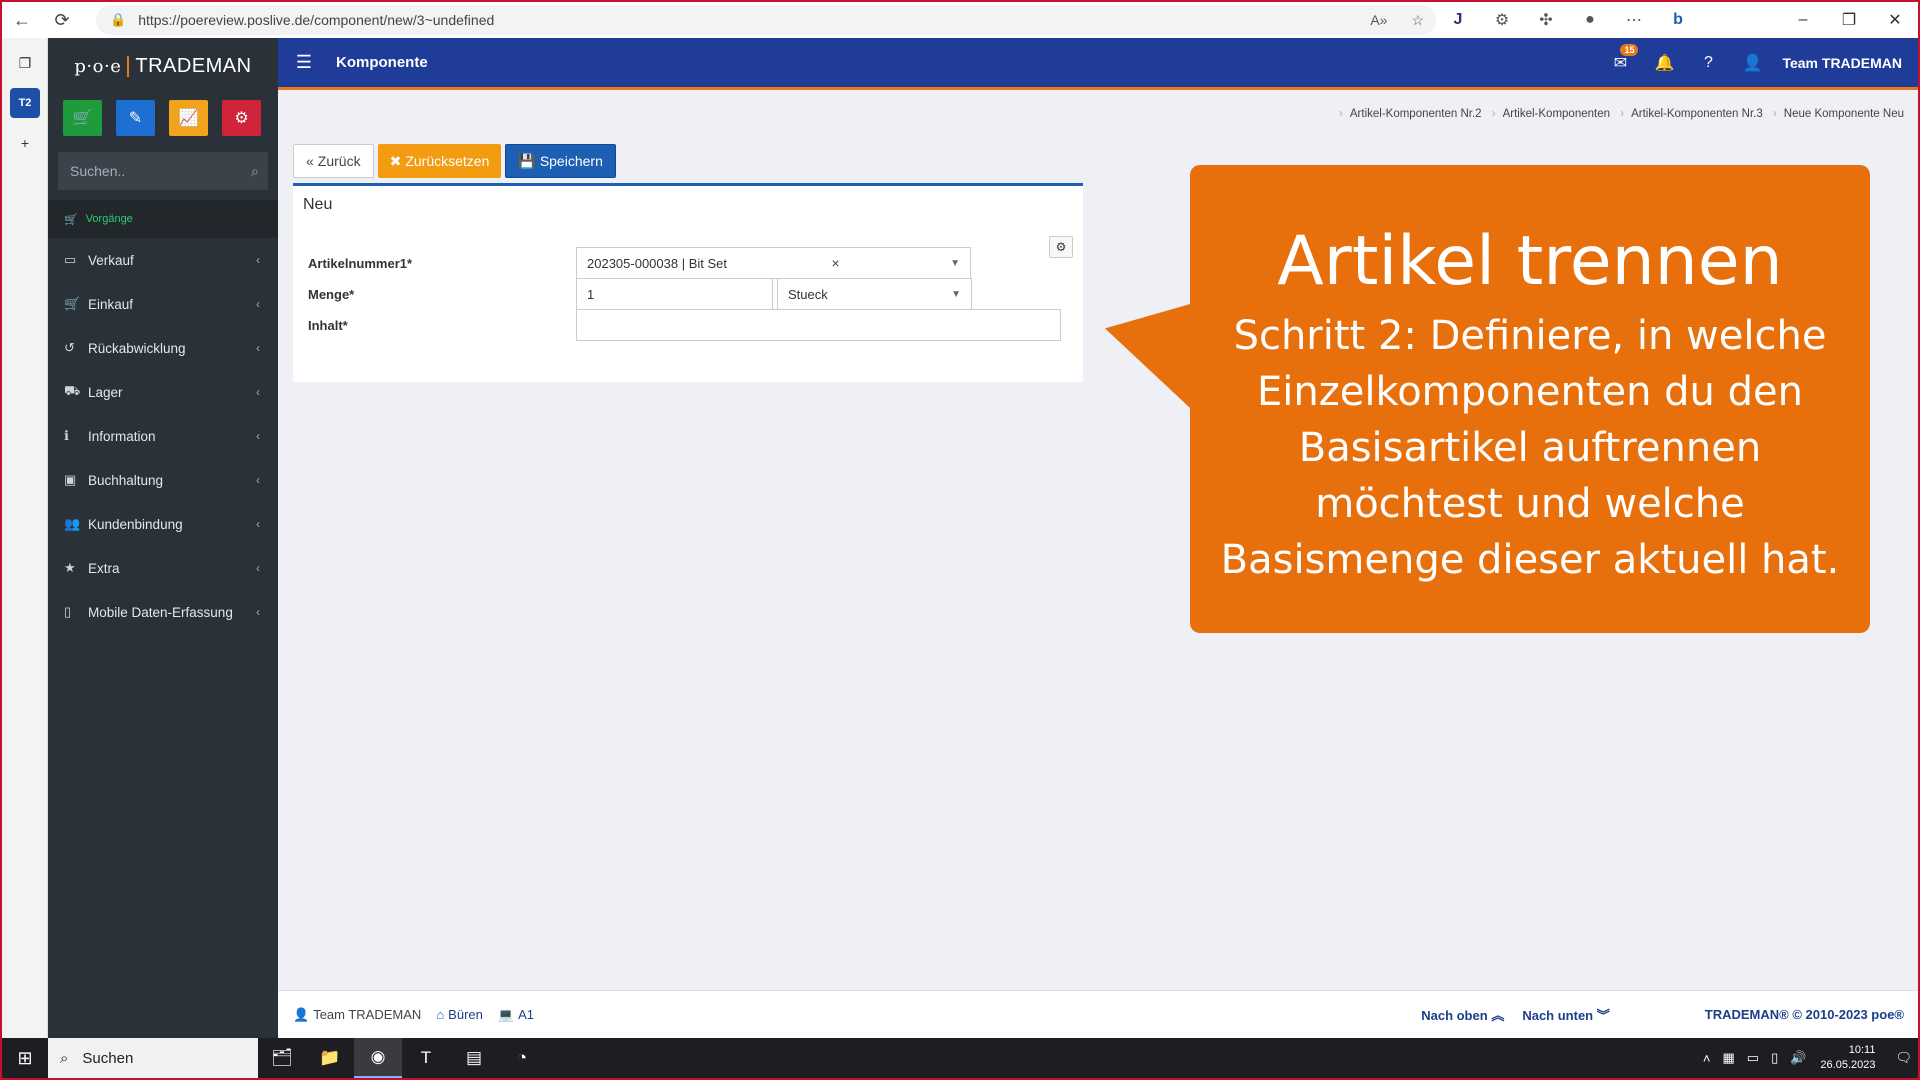 The image size is (1920, 1080). Describe the element at coordinates (1842, 63) in the screenshot. I see `user-name: Team TRADEMAN` at that location.